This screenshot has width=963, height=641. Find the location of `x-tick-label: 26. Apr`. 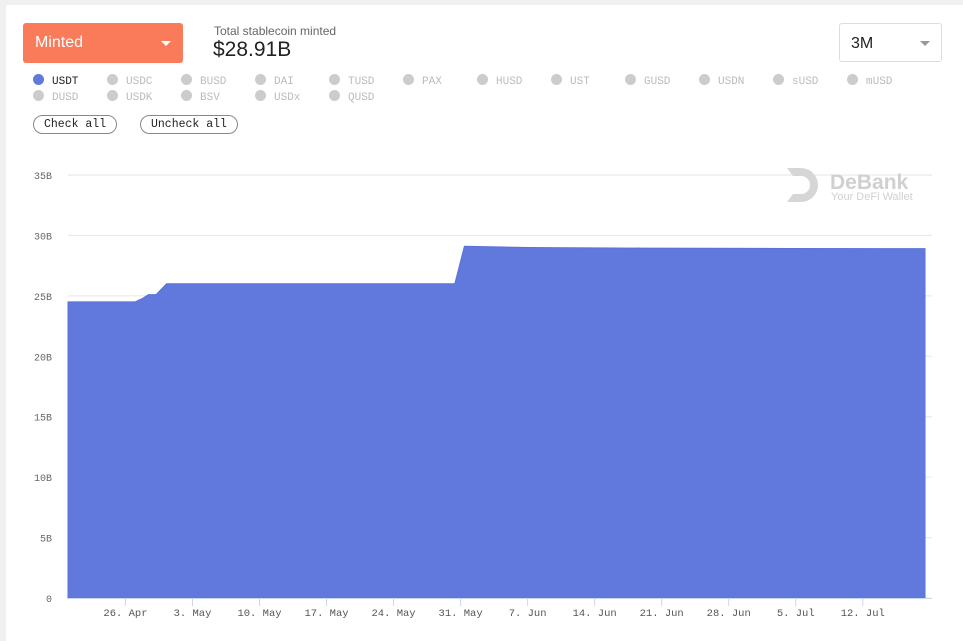

x-tick-label: 26. Apr is located at coordinates (125, 614).